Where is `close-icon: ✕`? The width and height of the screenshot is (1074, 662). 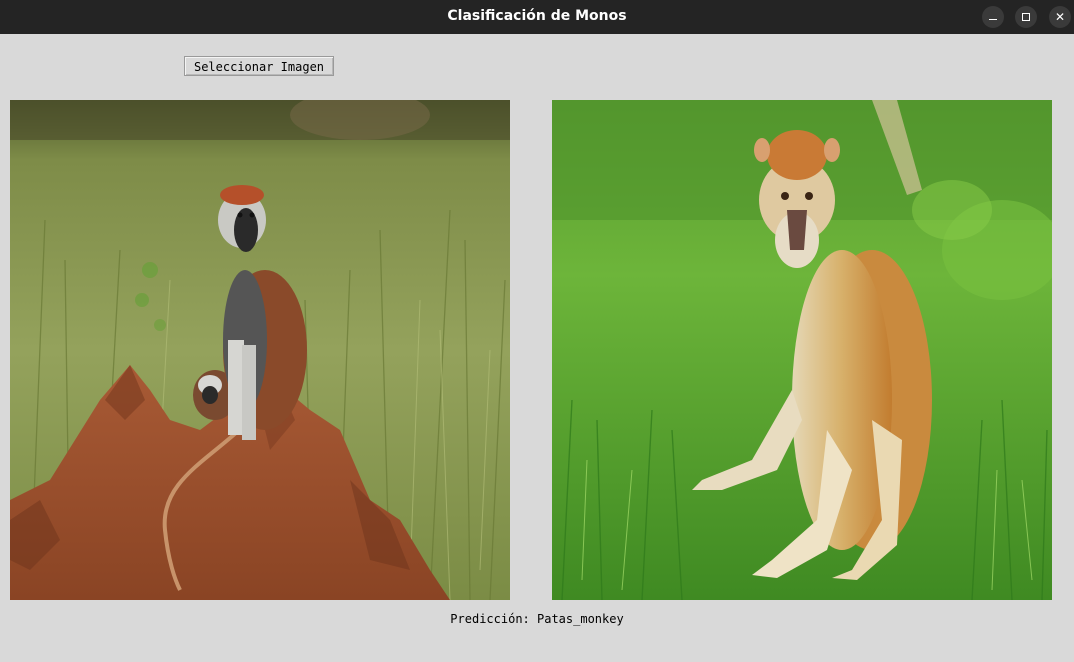
close-icon: ✕ is located at coordinates (1060, 17).